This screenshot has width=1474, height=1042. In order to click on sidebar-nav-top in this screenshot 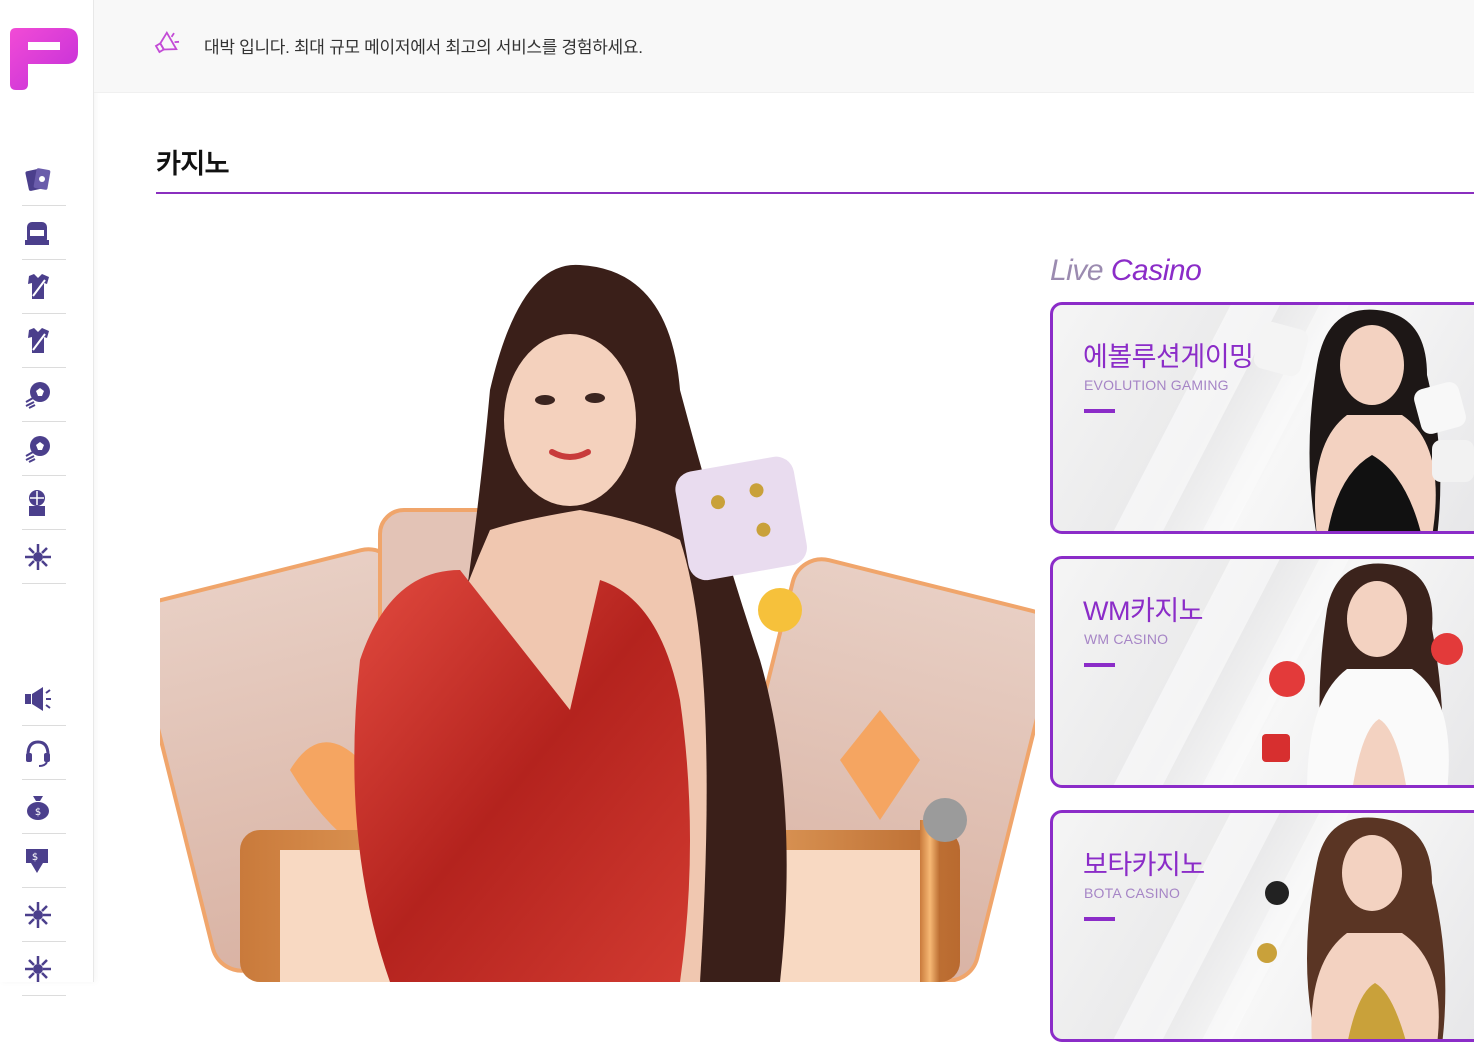, I will do `click(44, 368)`.